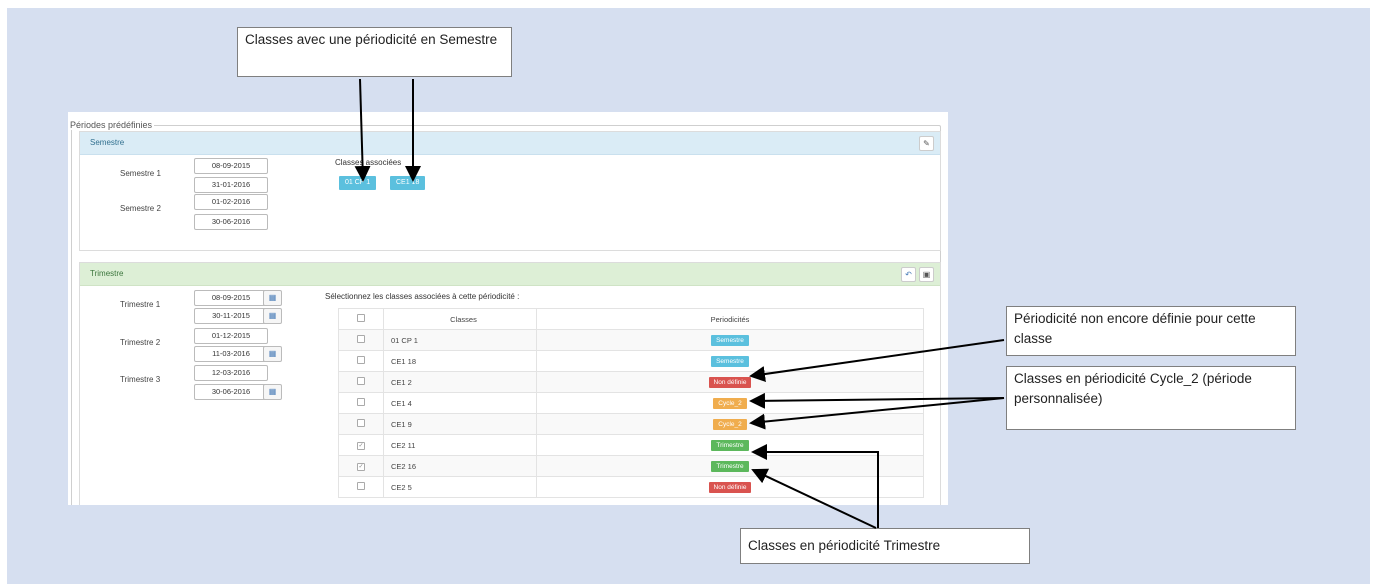  Describe the element at coordinates (460, 403) in the screenshot. I see `class-name-cell: CE1 4` at that location.